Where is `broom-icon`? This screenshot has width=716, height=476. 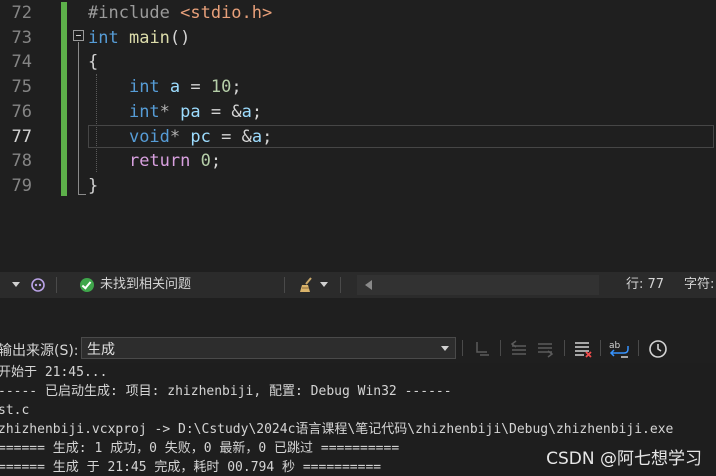 broom-icon is located at coordinates (307, 285).